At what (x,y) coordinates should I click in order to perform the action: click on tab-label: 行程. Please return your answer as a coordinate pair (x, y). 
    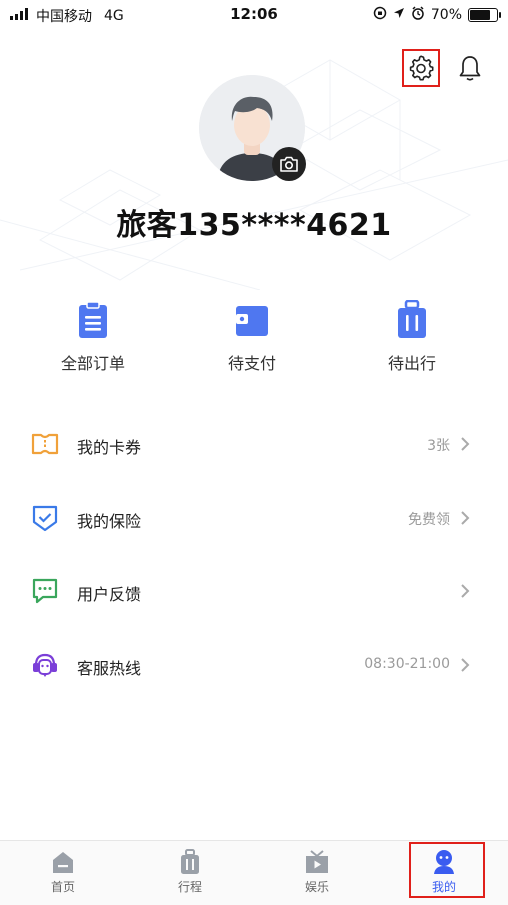
    Looking at the image, I should click on (189, 887).